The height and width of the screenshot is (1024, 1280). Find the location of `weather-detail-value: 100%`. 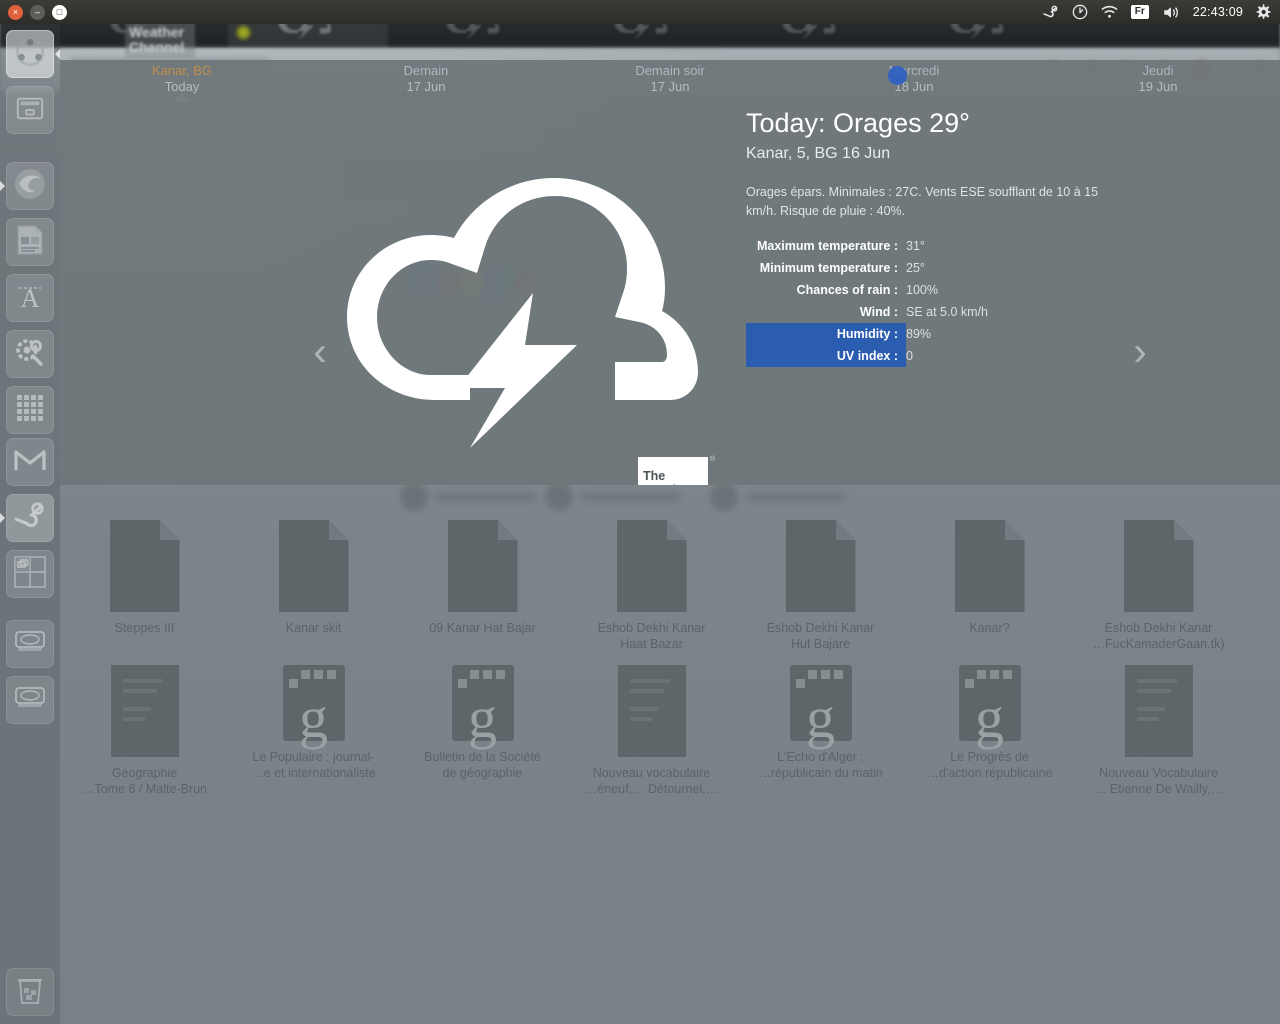

weather-detail-value: 100% is located at coordinates (922, 290).